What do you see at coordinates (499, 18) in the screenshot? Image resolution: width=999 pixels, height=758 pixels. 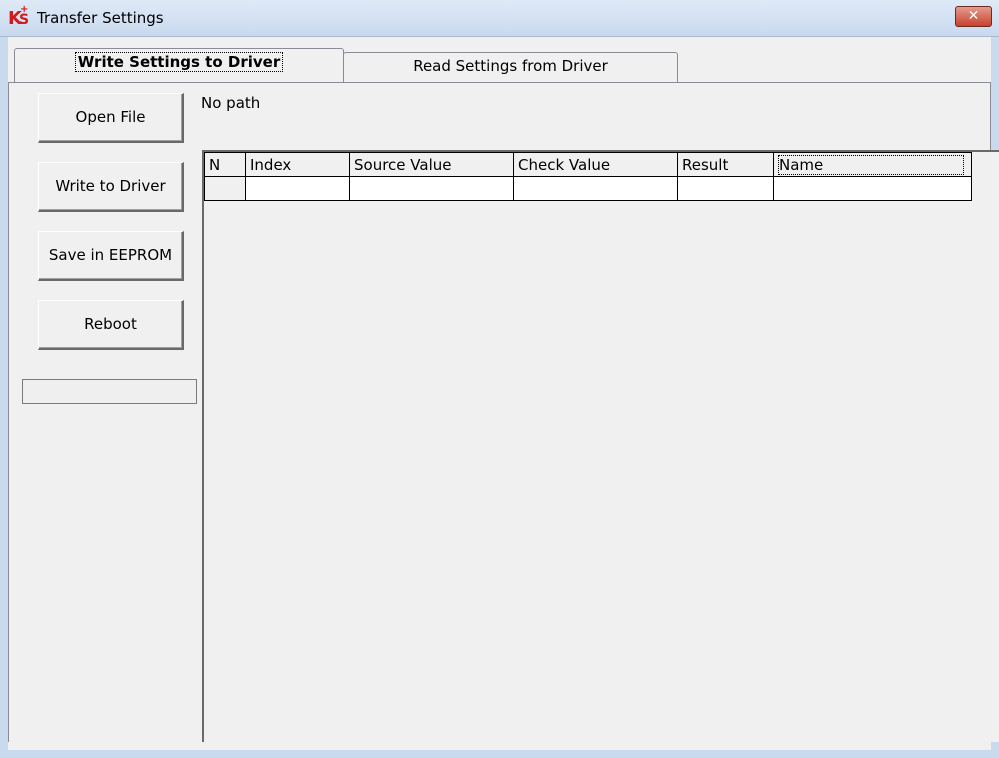 I see `title-bar: K + S Transfer Settings ✕` at bounding box center [499, 18].